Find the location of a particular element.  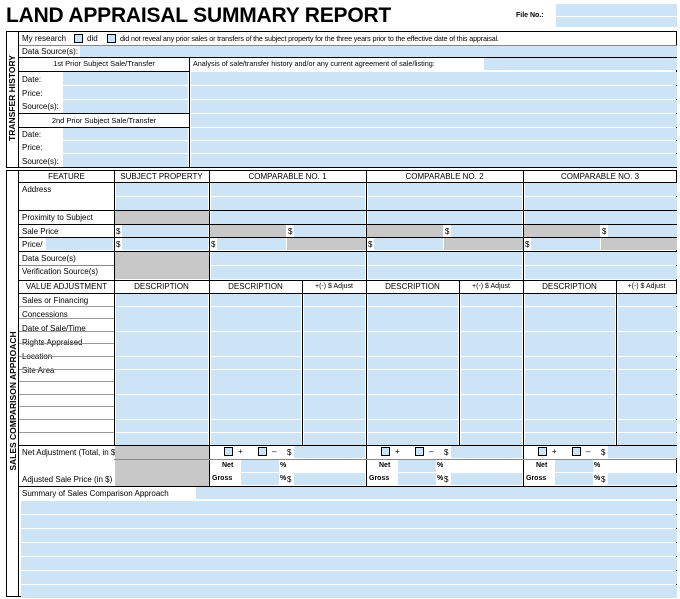

first-source-field is located at coordinates (125, 106).